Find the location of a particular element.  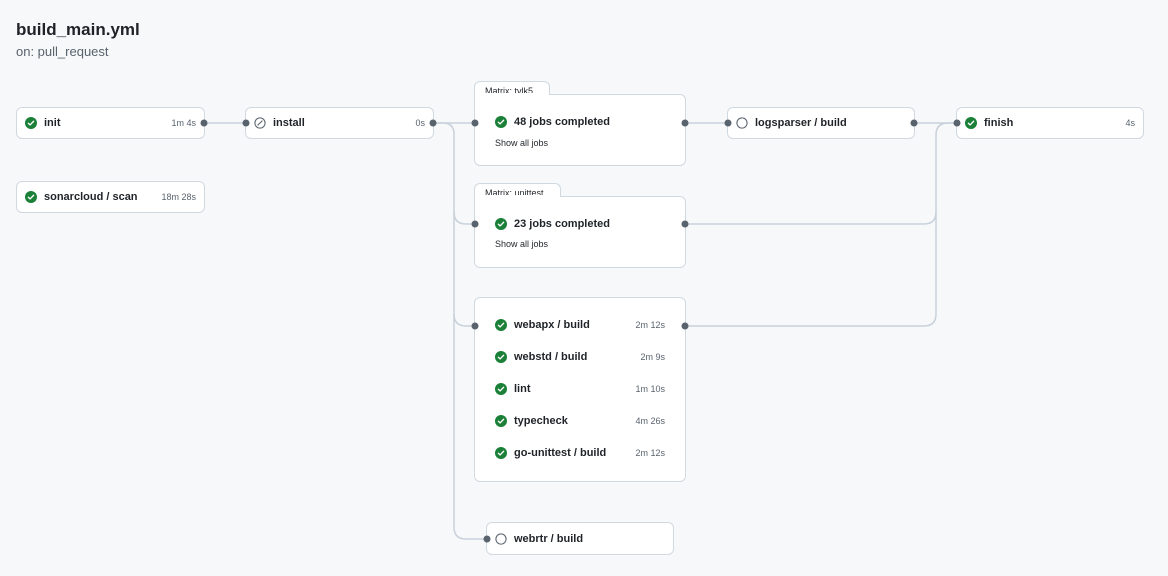

edge-group-finish is located at coordinates (811, 269).